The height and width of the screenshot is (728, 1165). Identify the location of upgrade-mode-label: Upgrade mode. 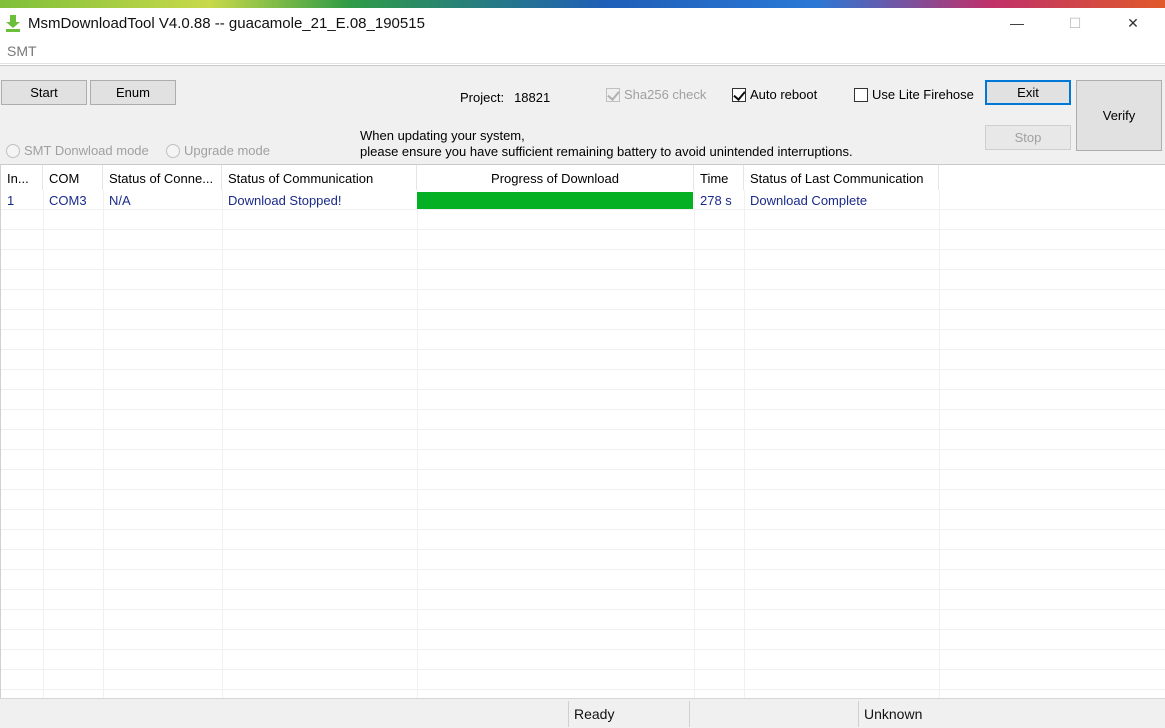
(227, 150).